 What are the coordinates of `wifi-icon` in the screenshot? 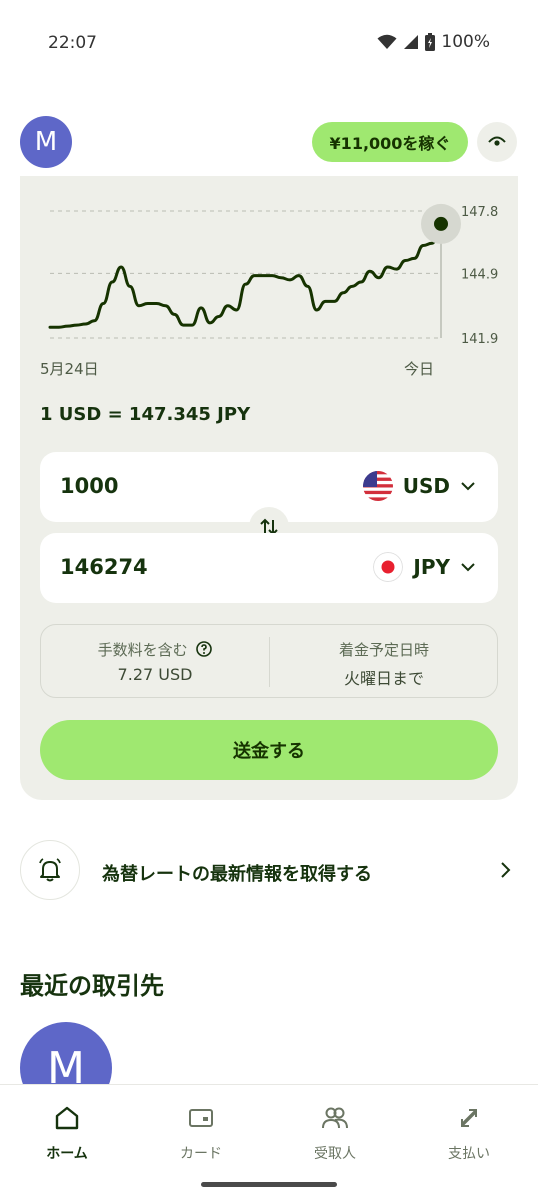 It's located at (387, 41).